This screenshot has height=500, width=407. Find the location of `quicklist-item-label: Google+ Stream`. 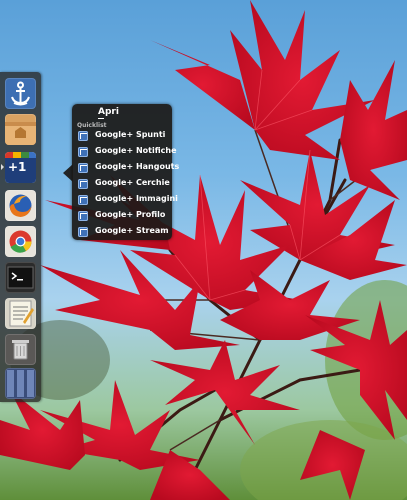

quicklist-item-label: Google+ Stream is located at coordinates (132, 230).